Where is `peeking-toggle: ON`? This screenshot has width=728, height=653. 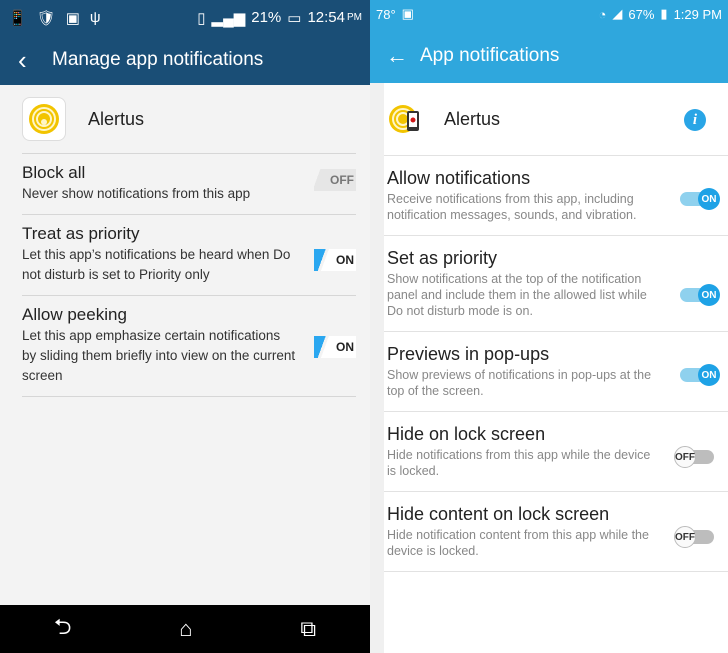 peeking-toggle: ON is located at coordinates (335, 347).